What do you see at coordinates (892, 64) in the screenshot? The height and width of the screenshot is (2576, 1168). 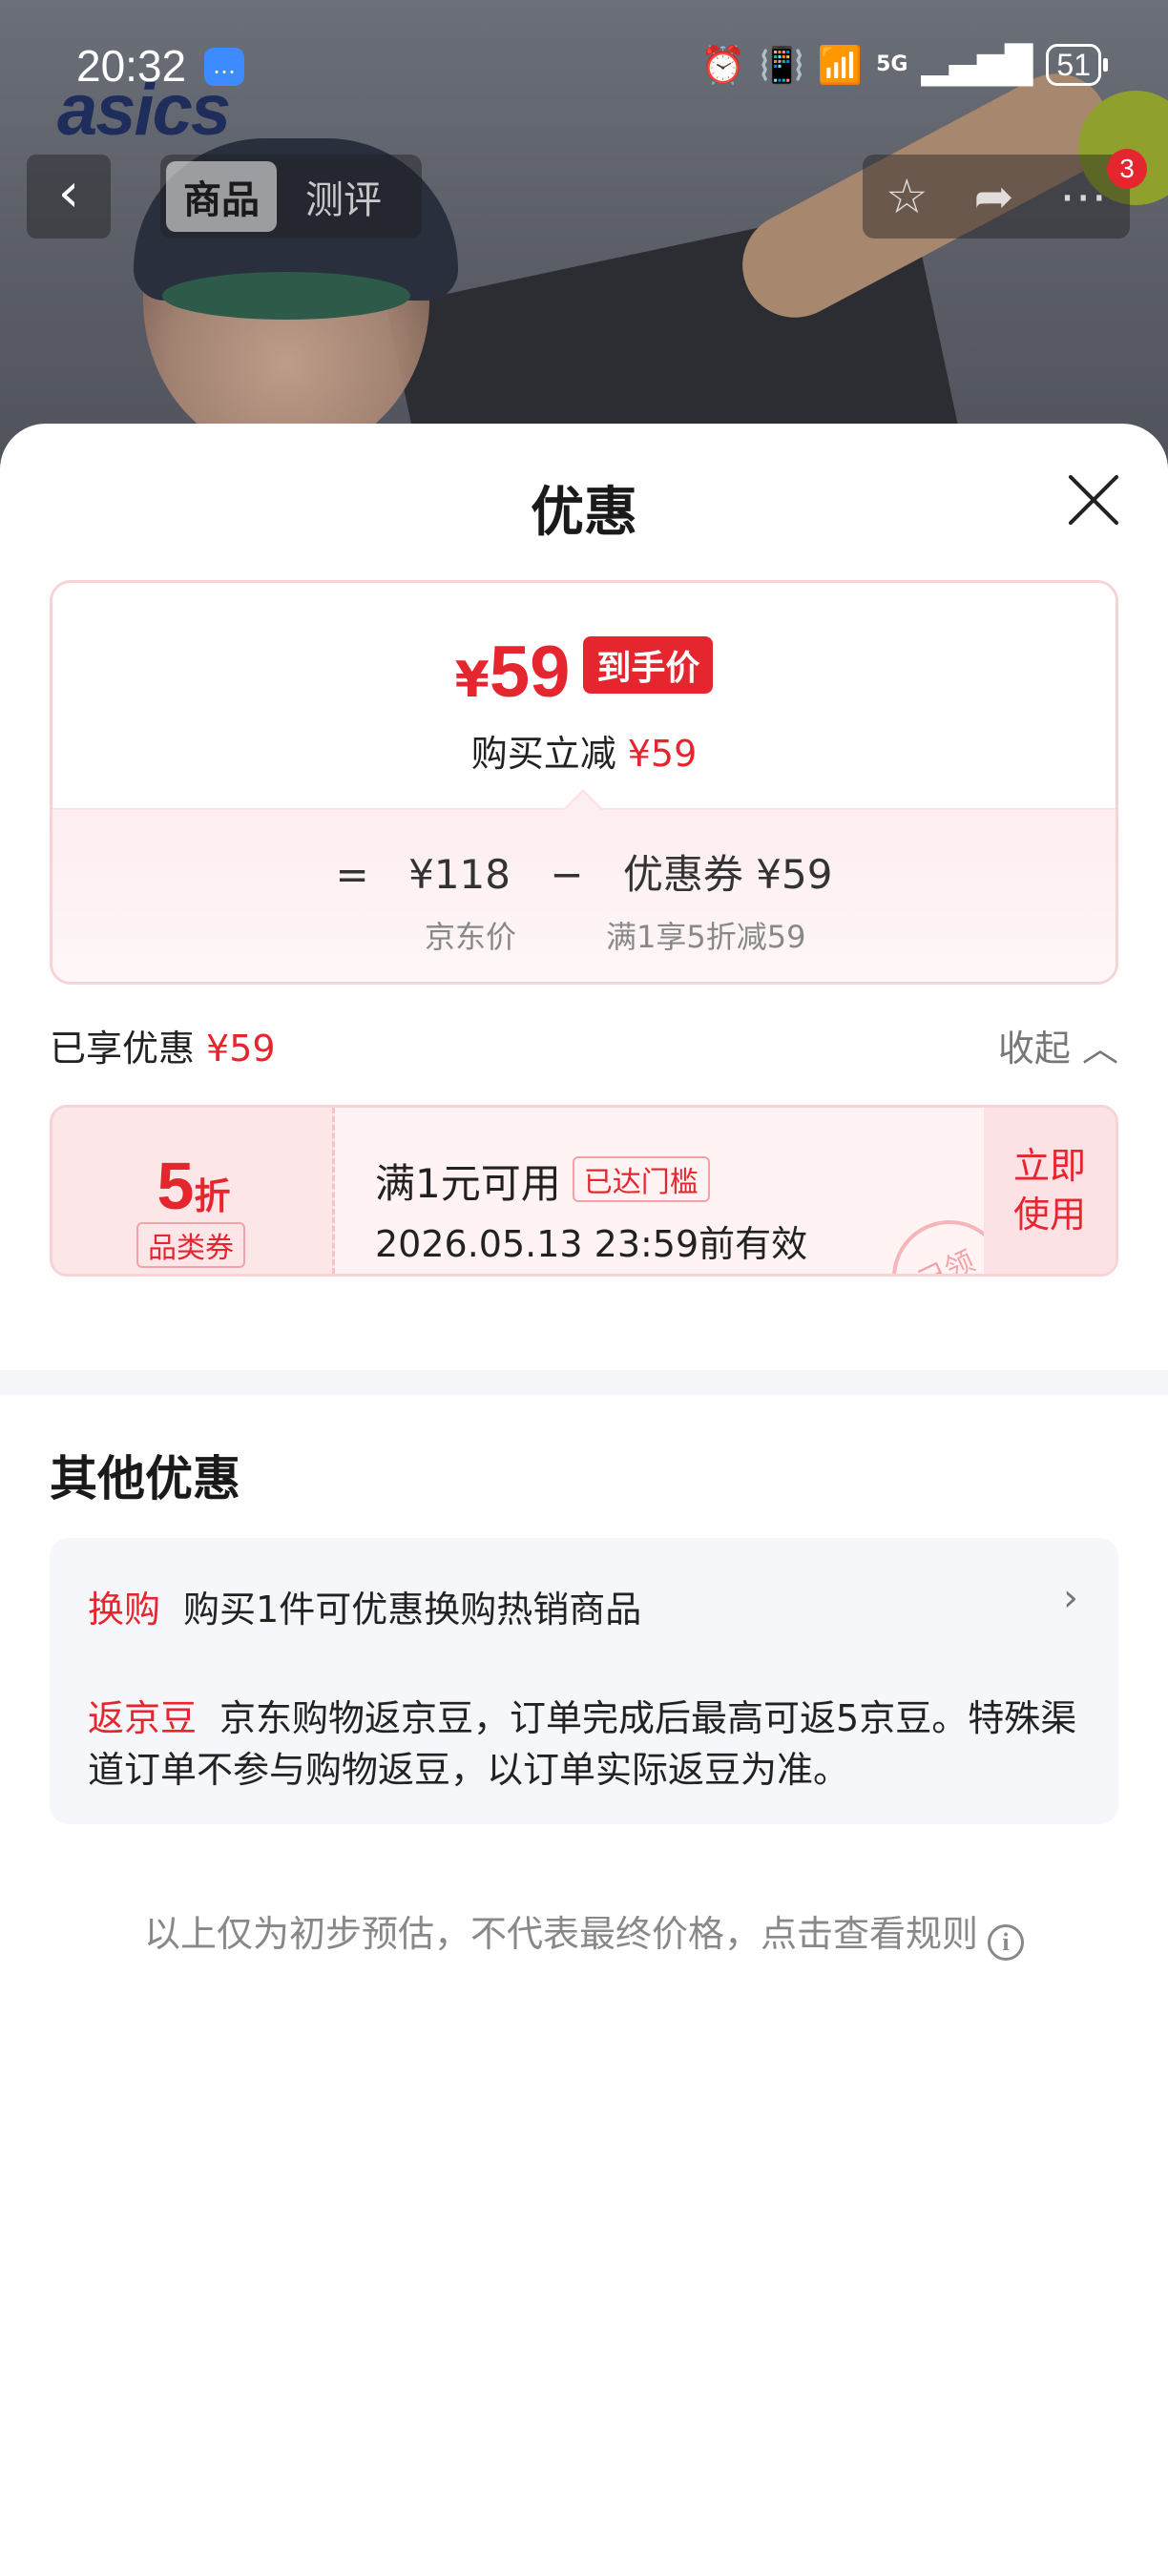 I see `network-type-label: 5G` at bounding box center [892, 64].